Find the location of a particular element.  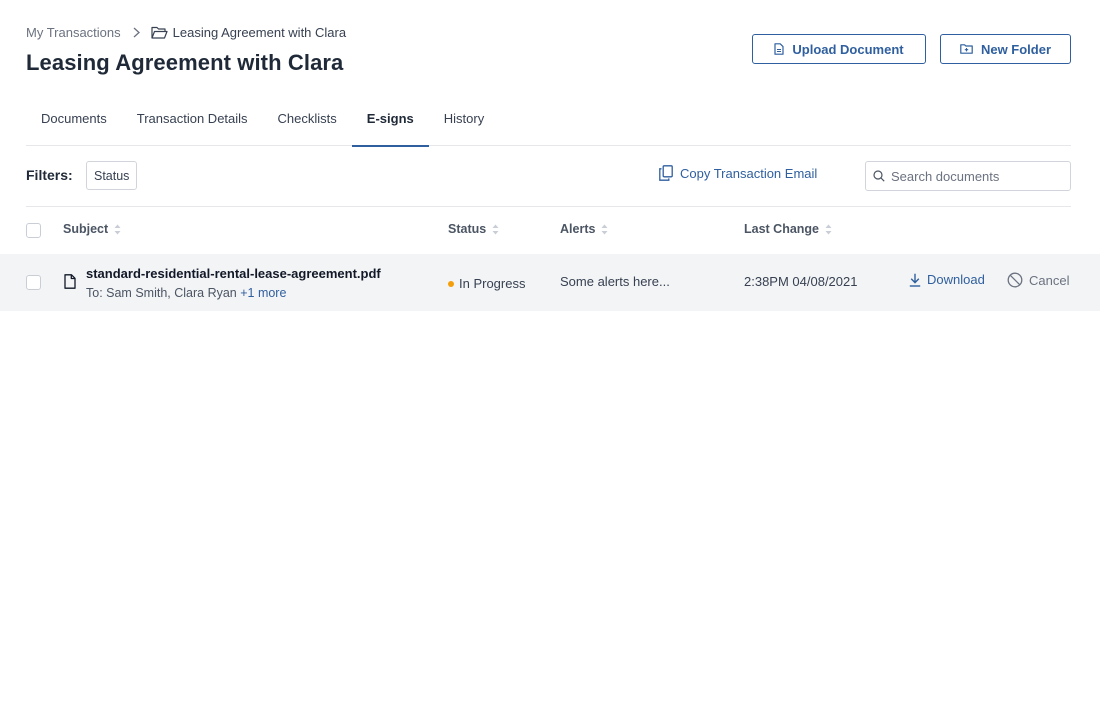

column-header-subject-label: Subject is located at coordinates (86, 229).